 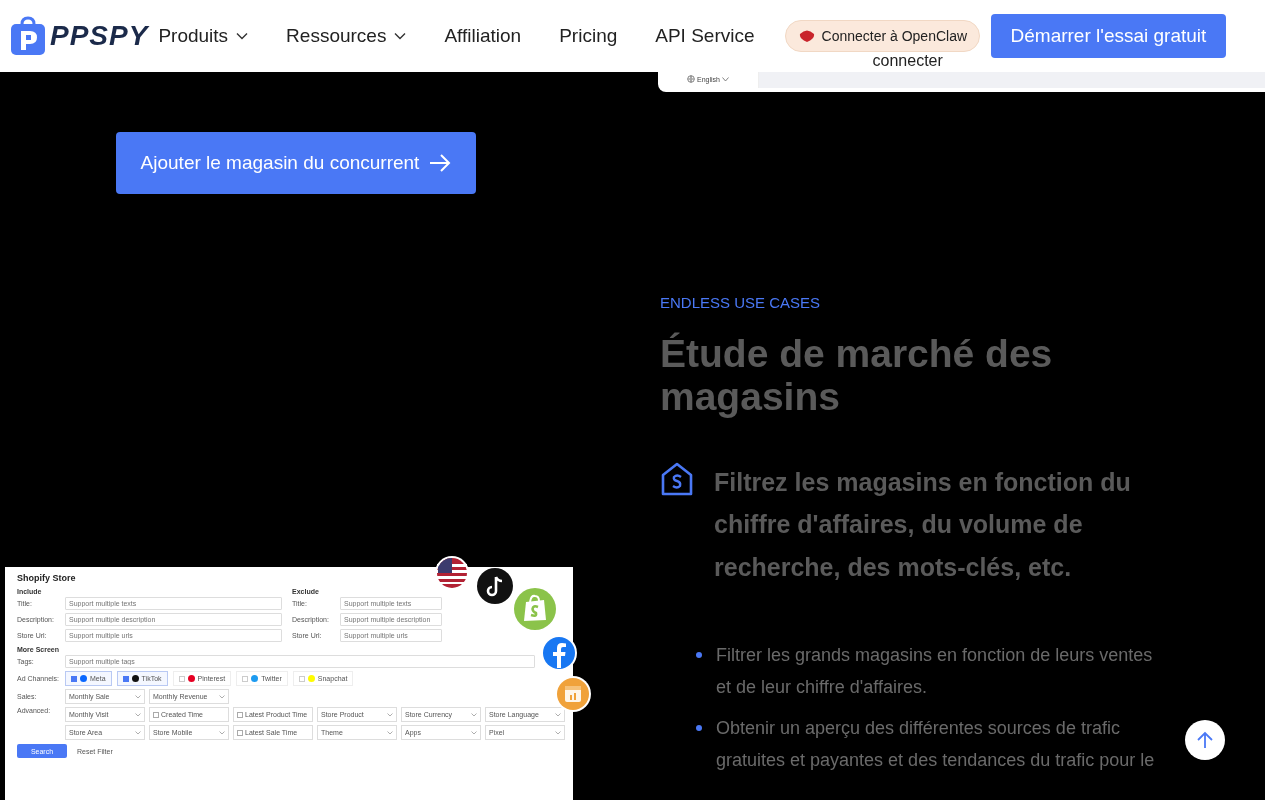 What do you see at coordinates (28, 36) in the screenshot?
I see `shopping-bag-logo-icon` at bounding box center [28, 36].